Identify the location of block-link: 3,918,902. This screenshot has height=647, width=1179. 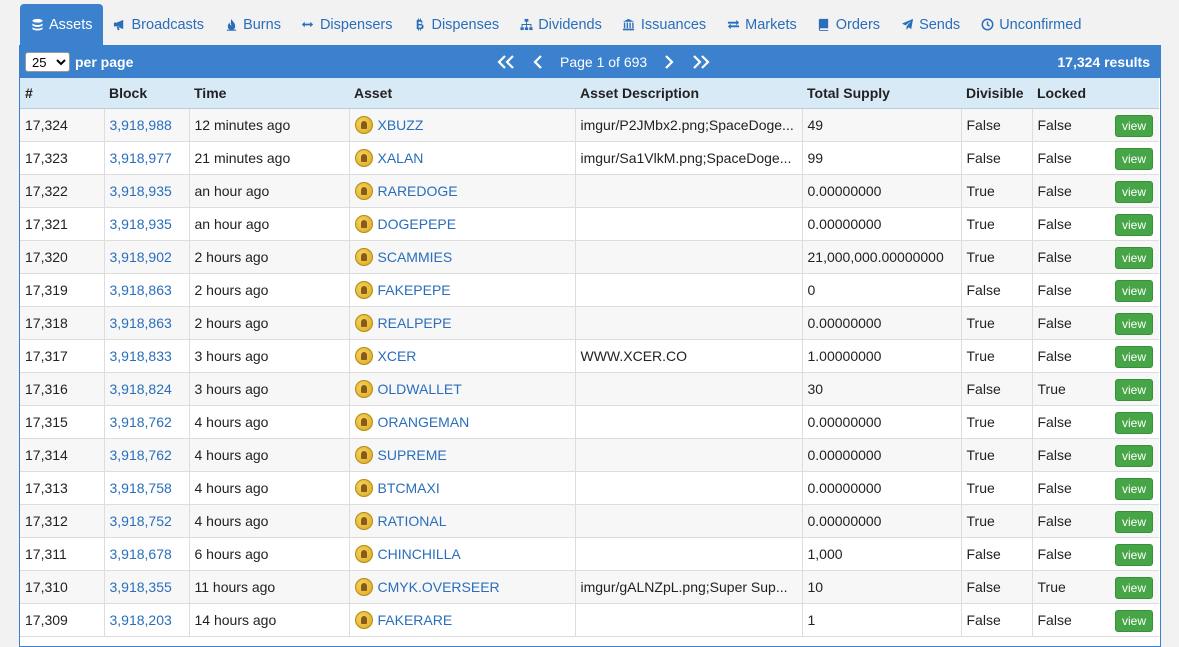
(141, 257).